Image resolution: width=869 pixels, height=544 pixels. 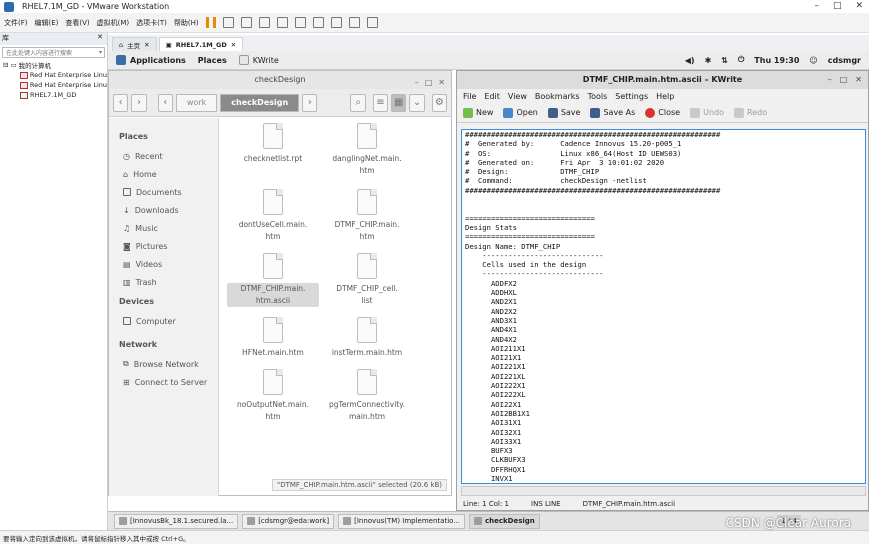 I want to click on sidebar-item-videos: ▤ Videos, so click(x=163, y=264).